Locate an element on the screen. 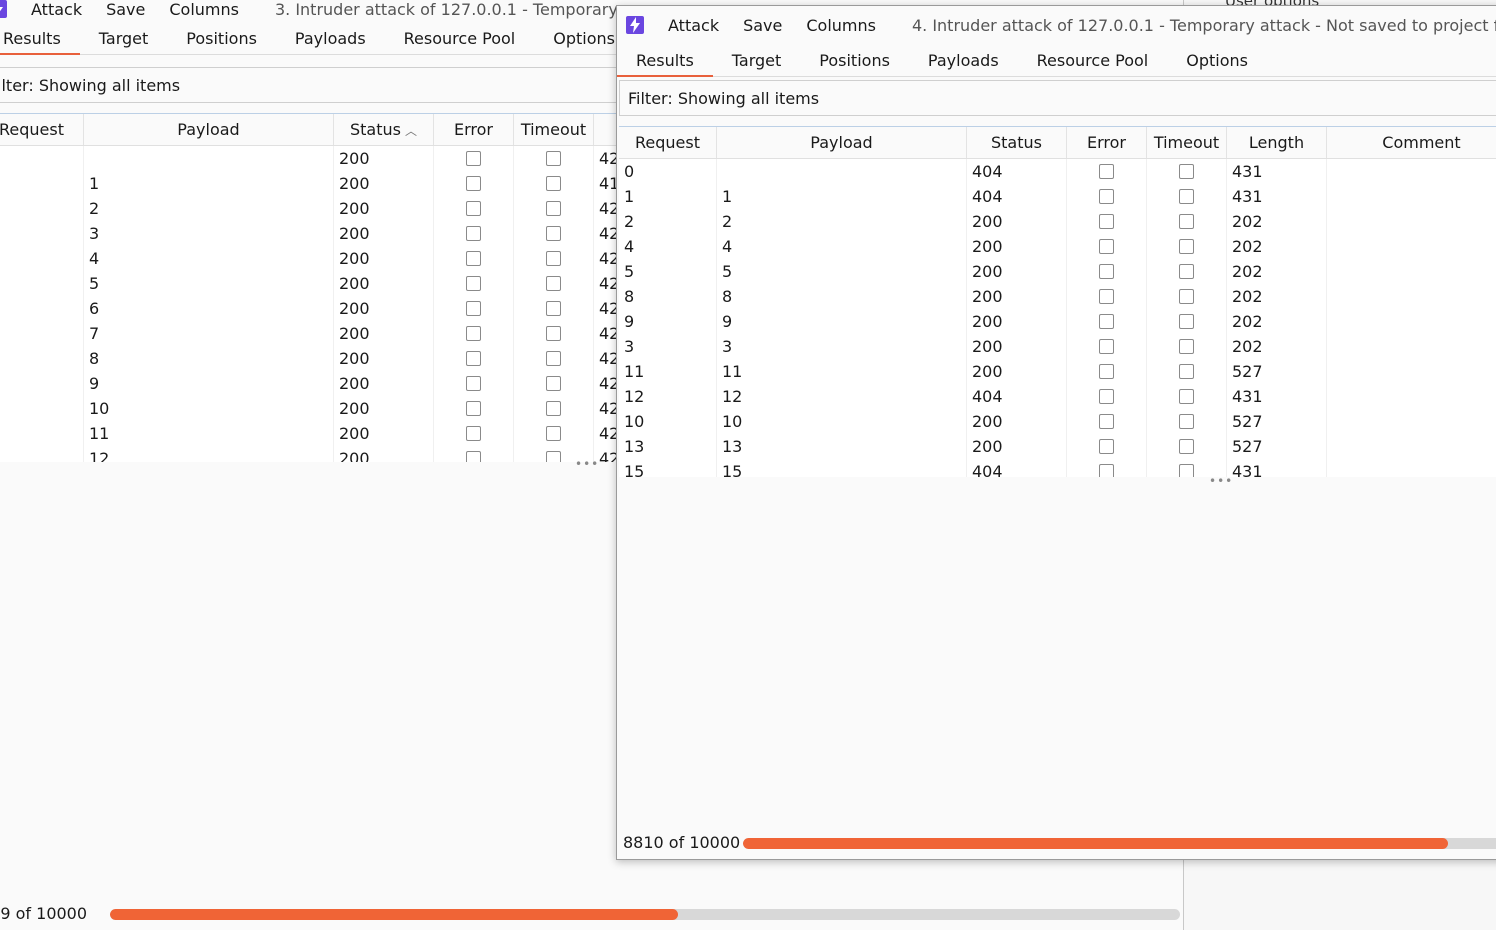 This screenshot has width=1496, height=930. table-row: 10 10 200 527 is located at coordinates (1057, 421).